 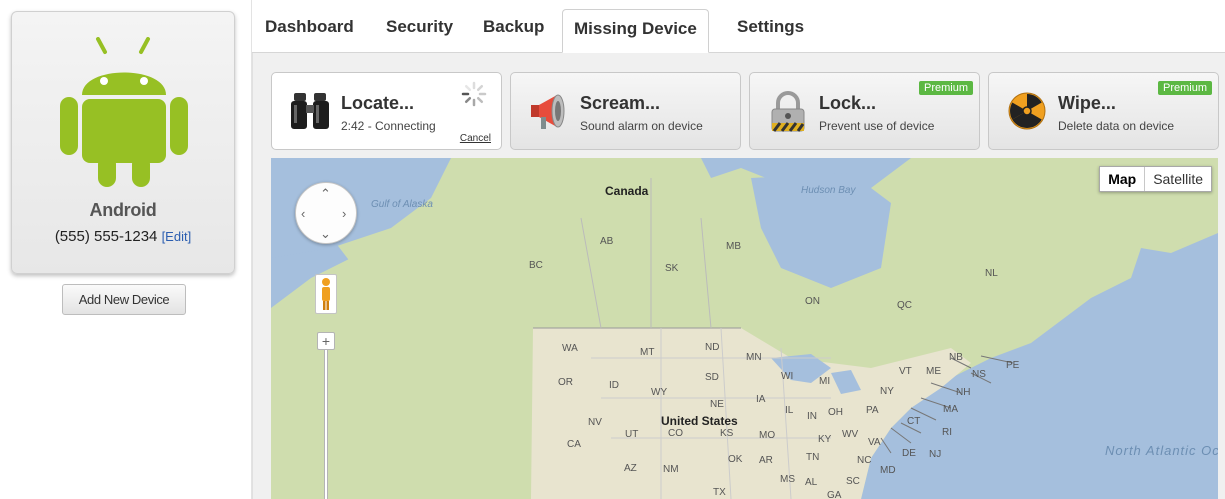 What do you see at coordinates (877, 126) in the screenshot?
I see `lock-subtitle: Prevent use of device` at bounding box center [877, 126].